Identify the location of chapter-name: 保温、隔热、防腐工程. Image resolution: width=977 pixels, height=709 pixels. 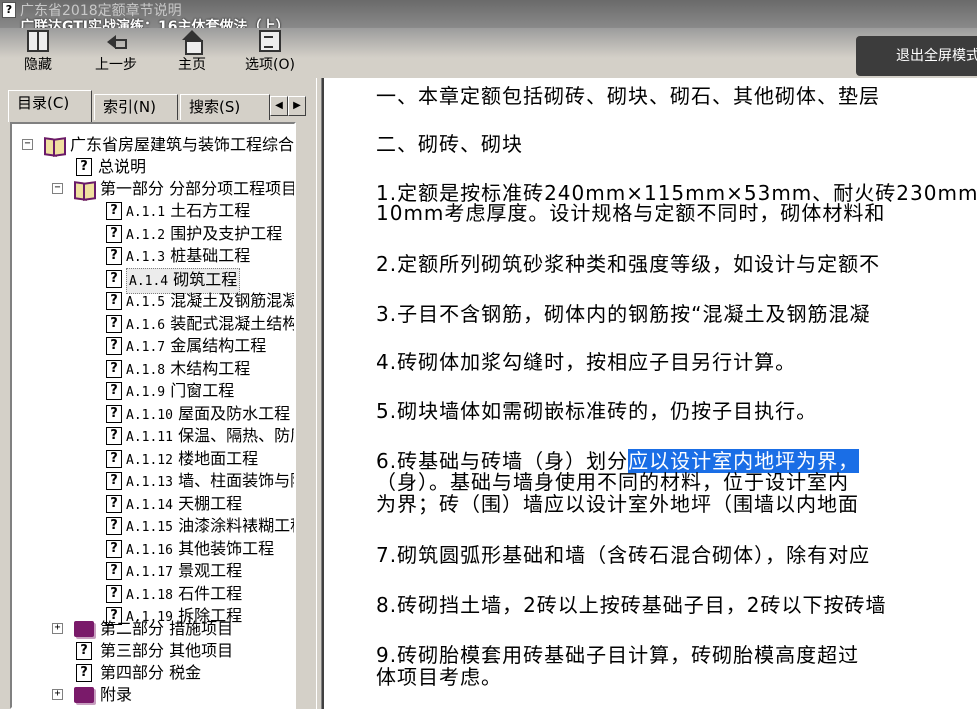
(236, 435).